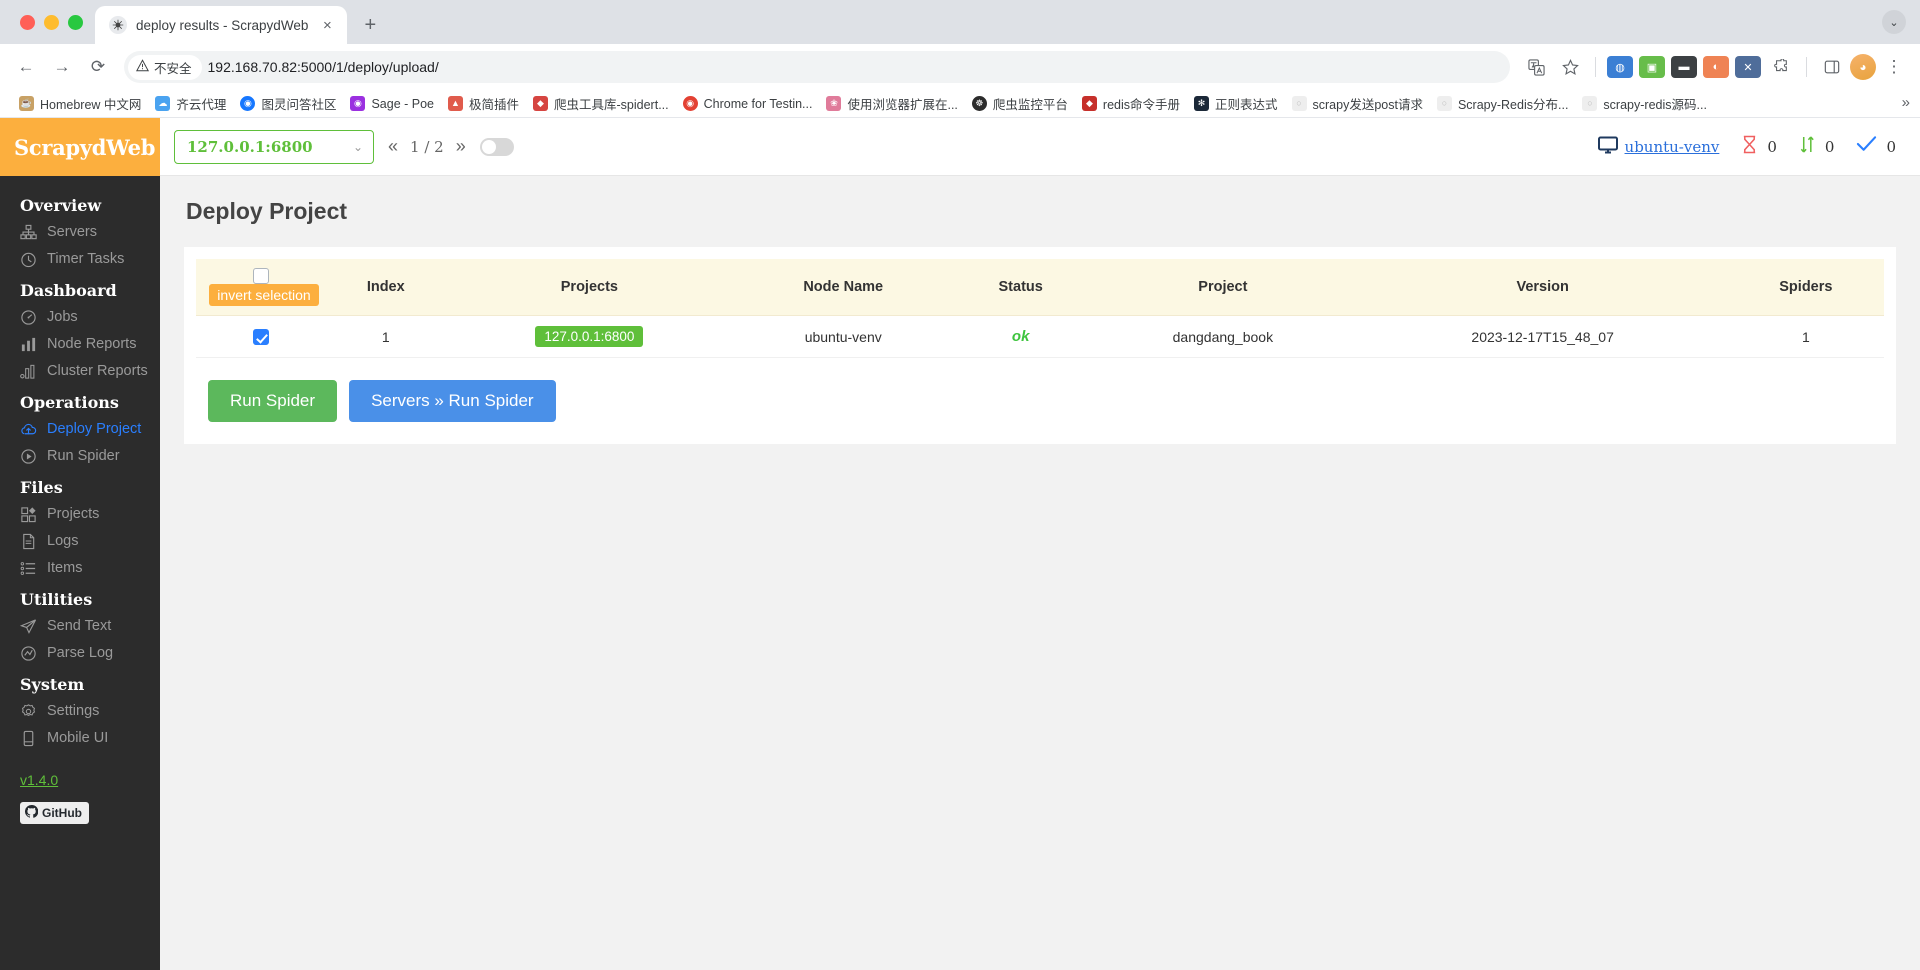 Image resolution: width=1920 pixels, height=970 pixels. What do you see at coordinates (1236, 103) in the screenshot?
I see `bookmark-item: ✻ 正则表达式` at bounding box center [1236, 103].